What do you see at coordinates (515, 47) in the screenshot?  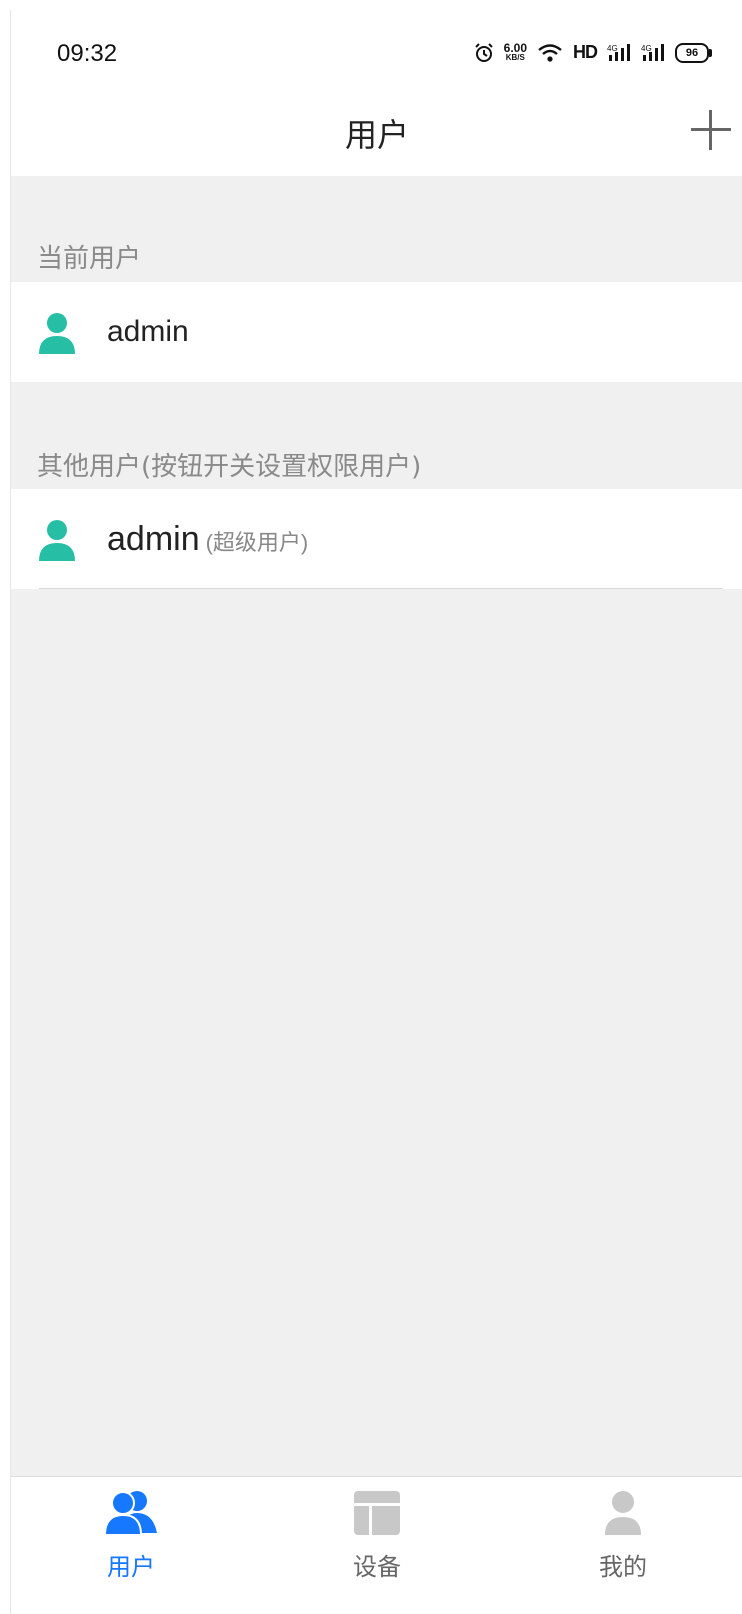 I see `network-speed-value: 6.00` at bounding box center [515, 47].